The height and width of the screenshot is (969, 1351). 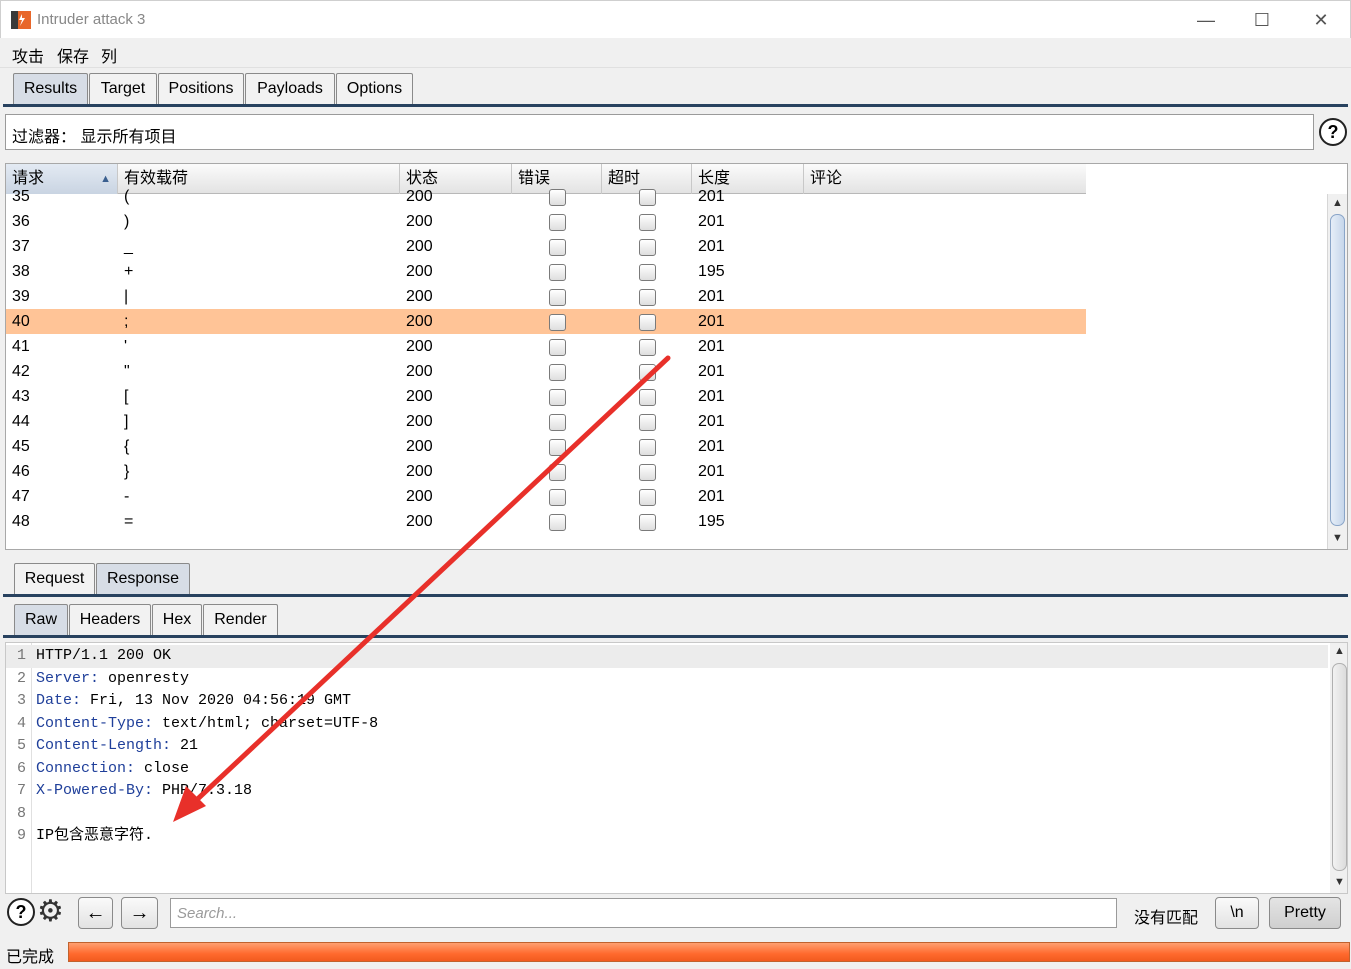 I want to click on scroll-up-icon: ▲, so click(x=1337, y=203).